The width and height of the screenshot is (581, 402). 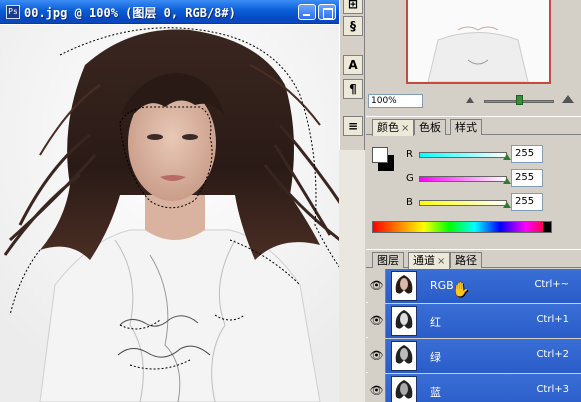 I want to click on channel-shortcut: Ctrl+3, so click(x=552, y=389).